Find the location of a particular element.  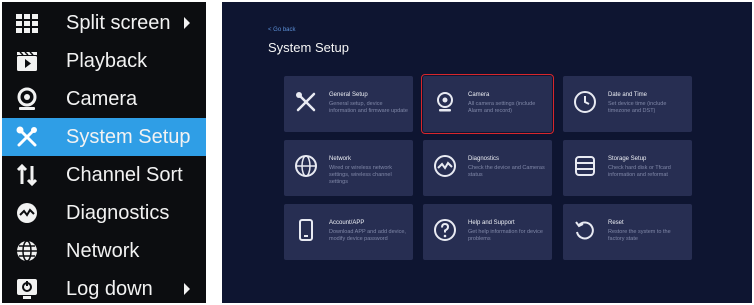

tile-title: Diagnostics is located at coordinates (484, 159).